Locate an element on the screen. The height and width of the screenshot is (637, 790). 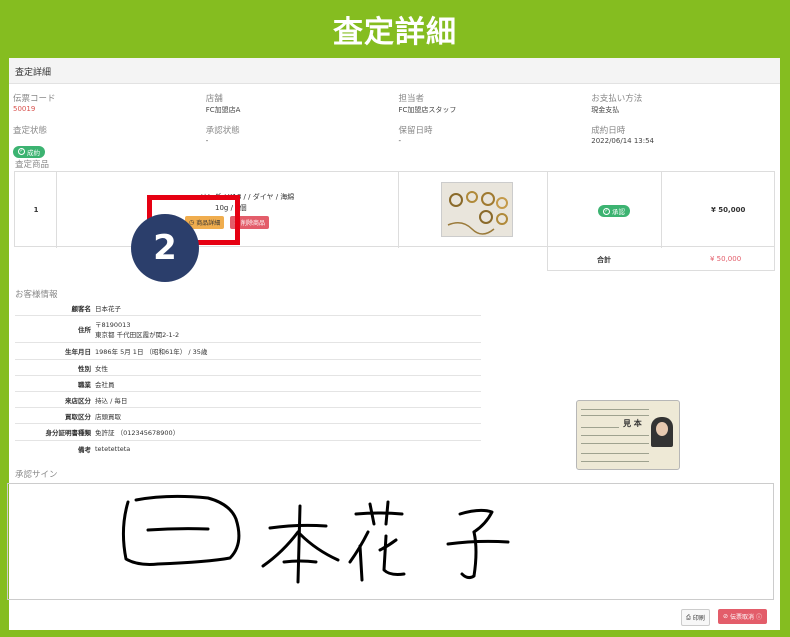
banner: 査定詳細 is located at coordinates (395, 29).